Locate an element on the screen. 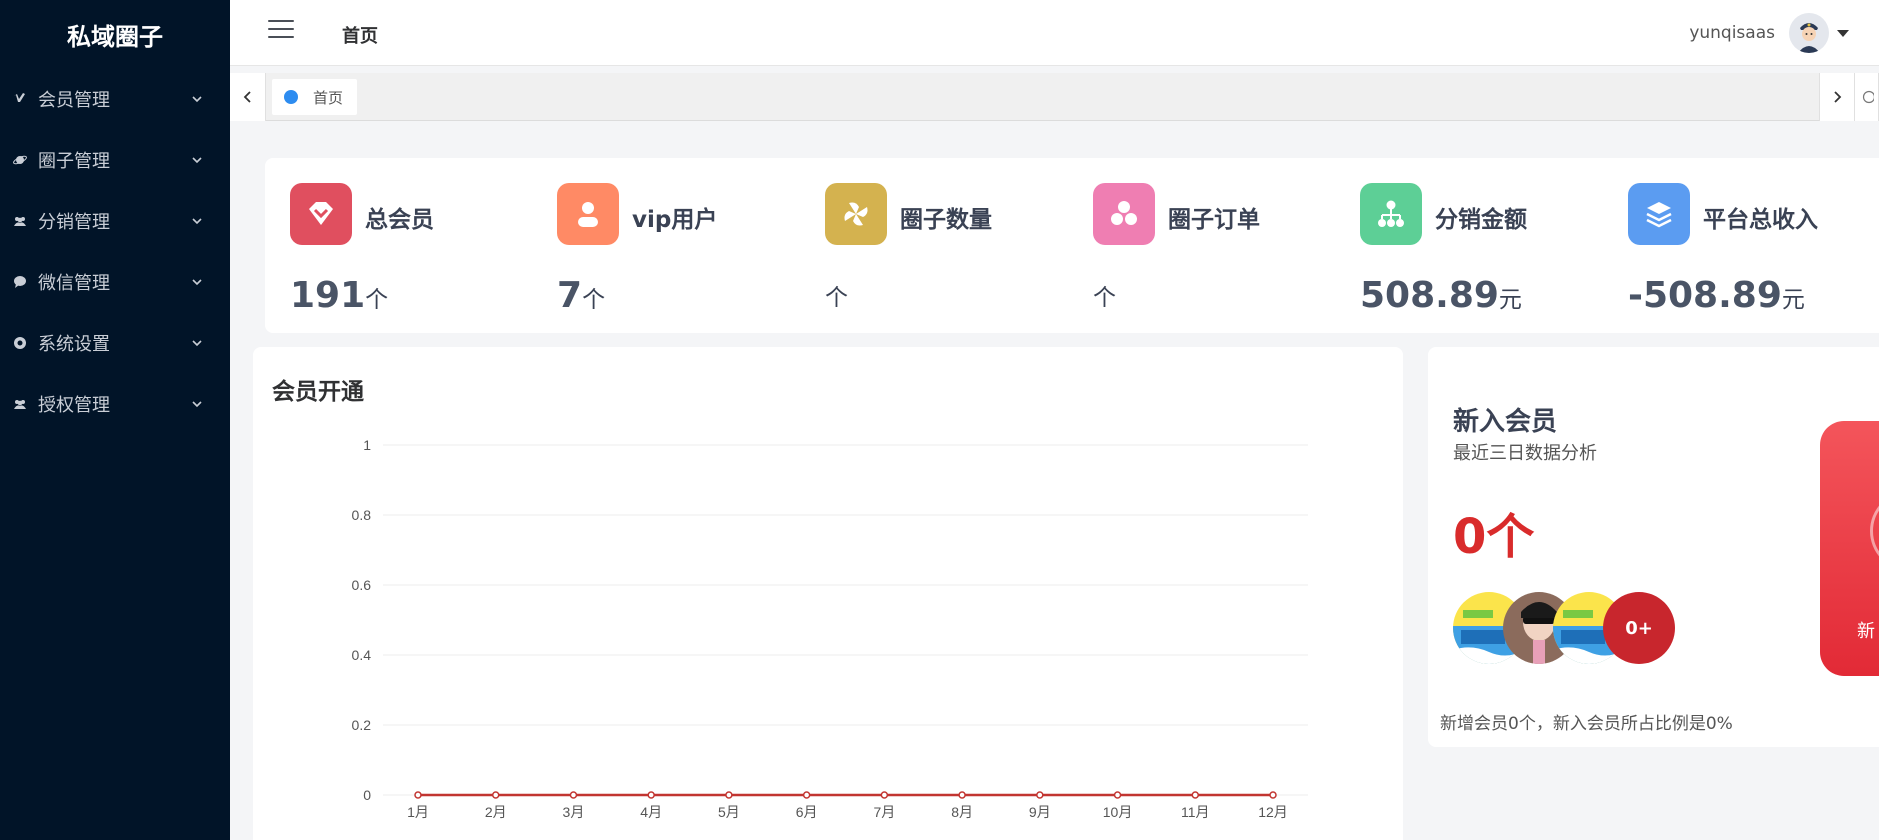 Image resolution: width=1879 pixels, height=840 pixels. x-tick-label: 11月 is located at coordinates (1195, 812).